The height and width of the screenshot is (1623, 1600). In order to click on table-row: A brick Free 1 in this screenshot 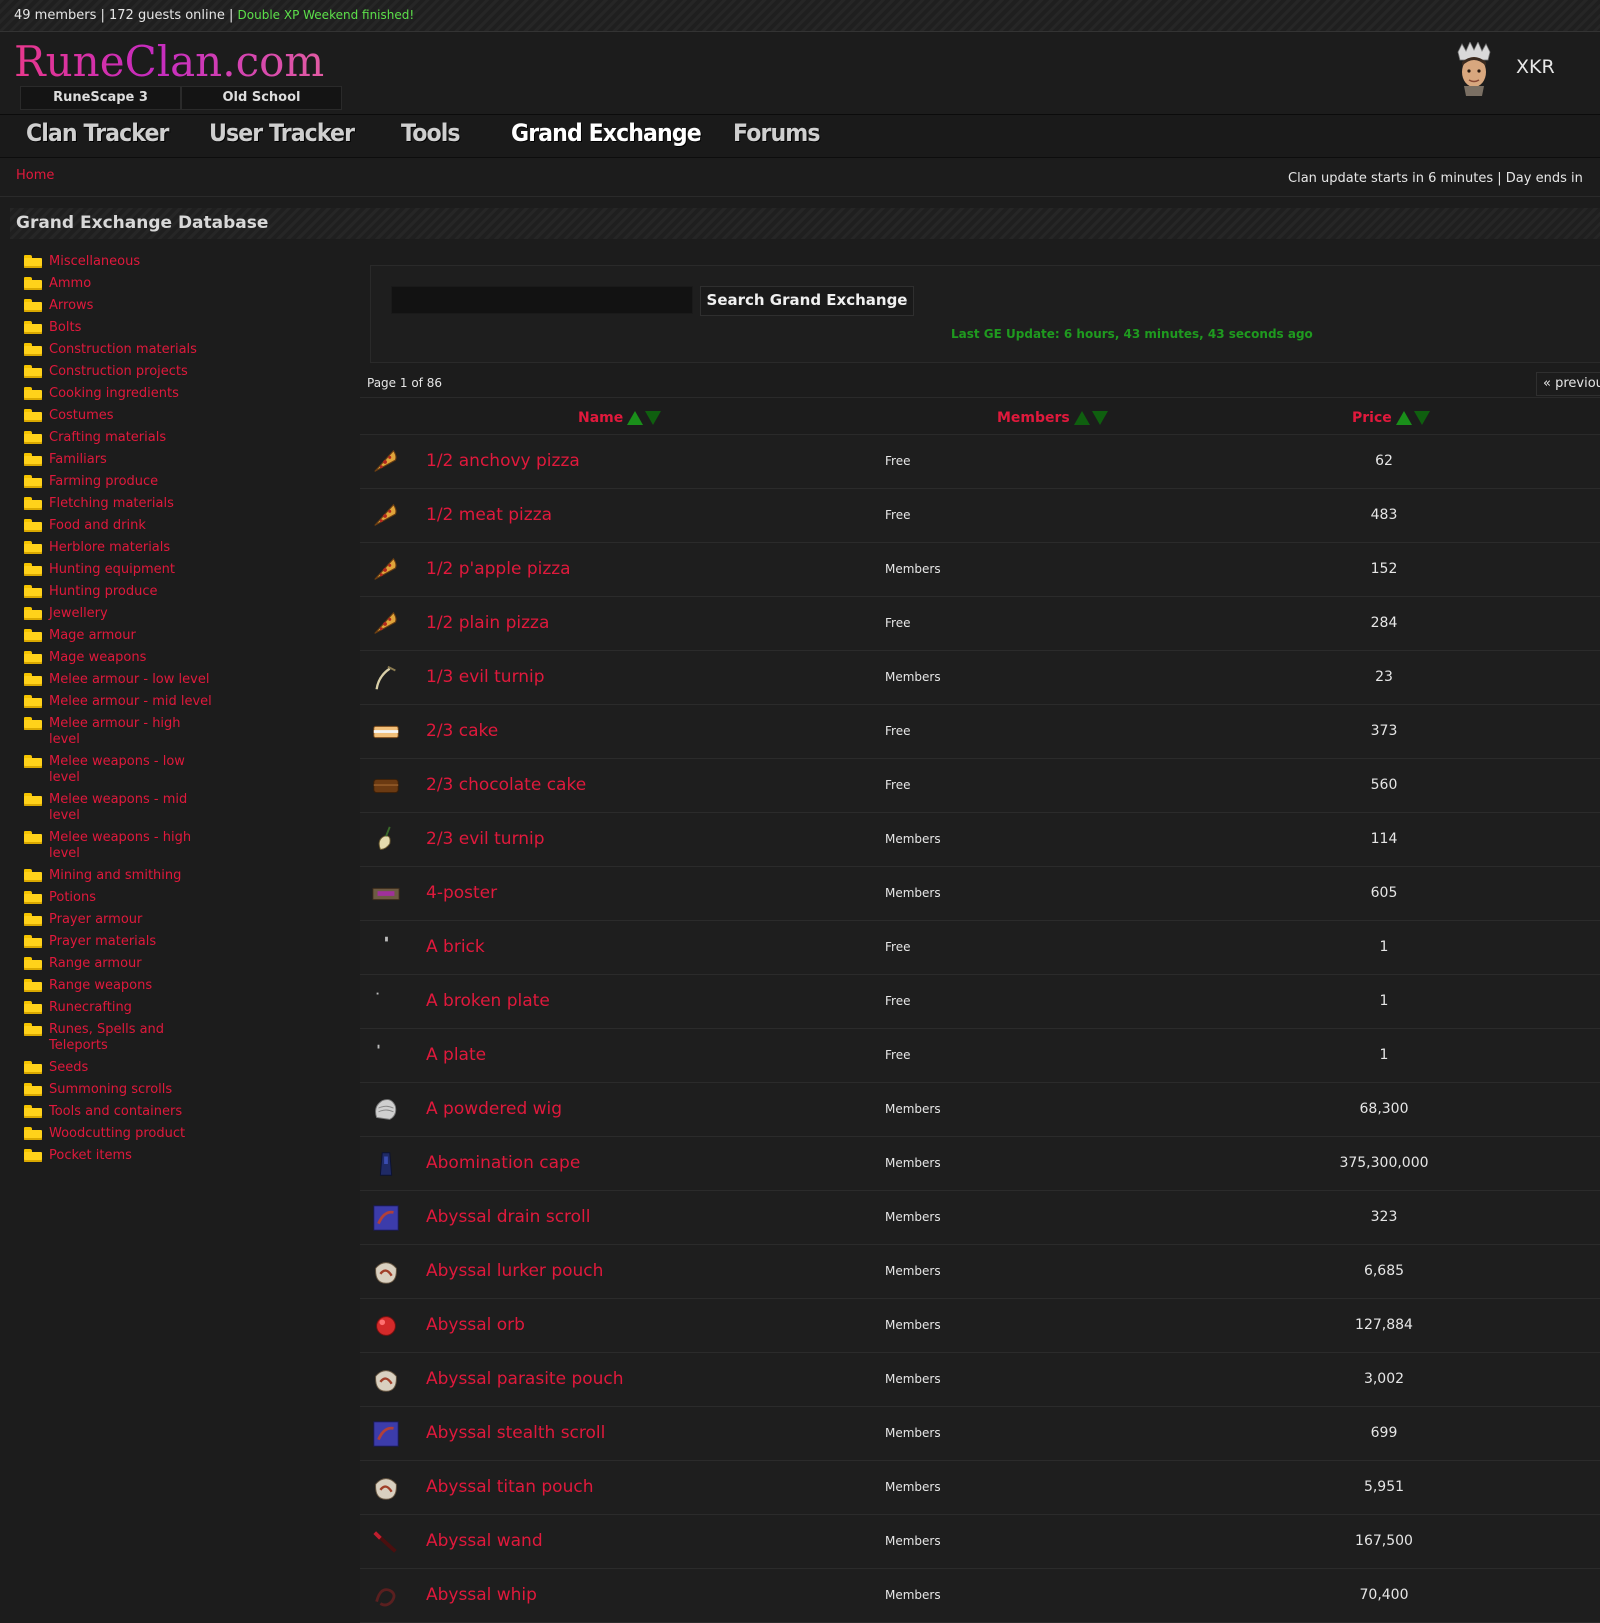, I will do `click(980, 948)`.